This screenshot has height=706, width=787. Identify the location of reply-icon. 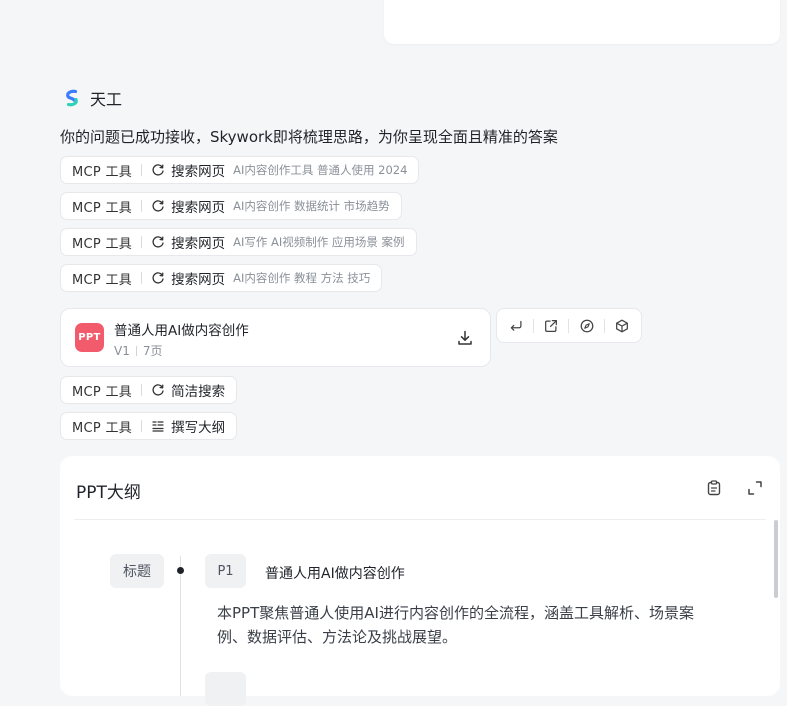
(516, 326).